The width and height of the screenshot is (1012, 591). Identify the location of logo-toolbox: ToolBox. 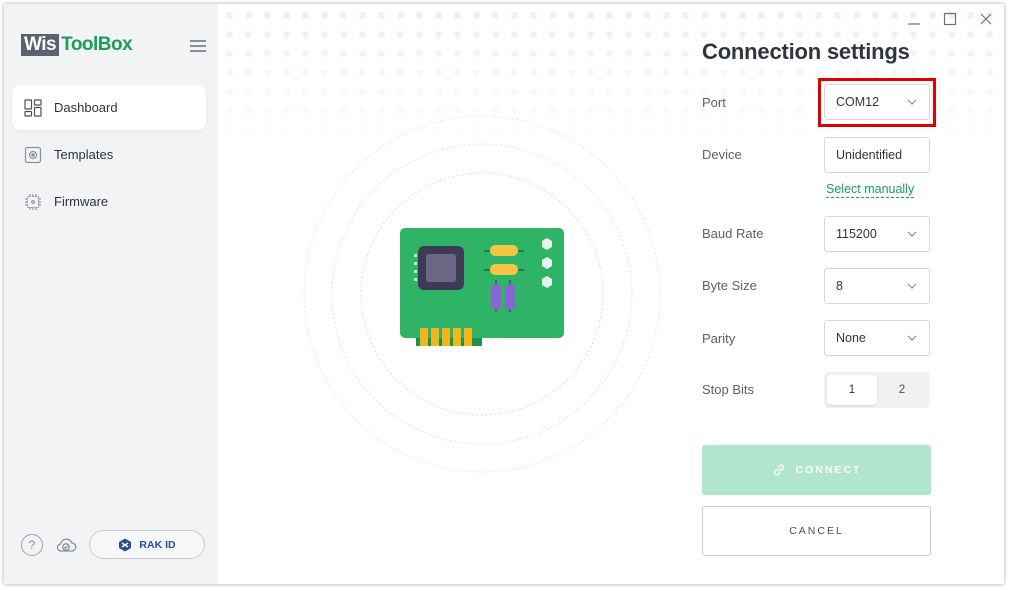
(97, 44).